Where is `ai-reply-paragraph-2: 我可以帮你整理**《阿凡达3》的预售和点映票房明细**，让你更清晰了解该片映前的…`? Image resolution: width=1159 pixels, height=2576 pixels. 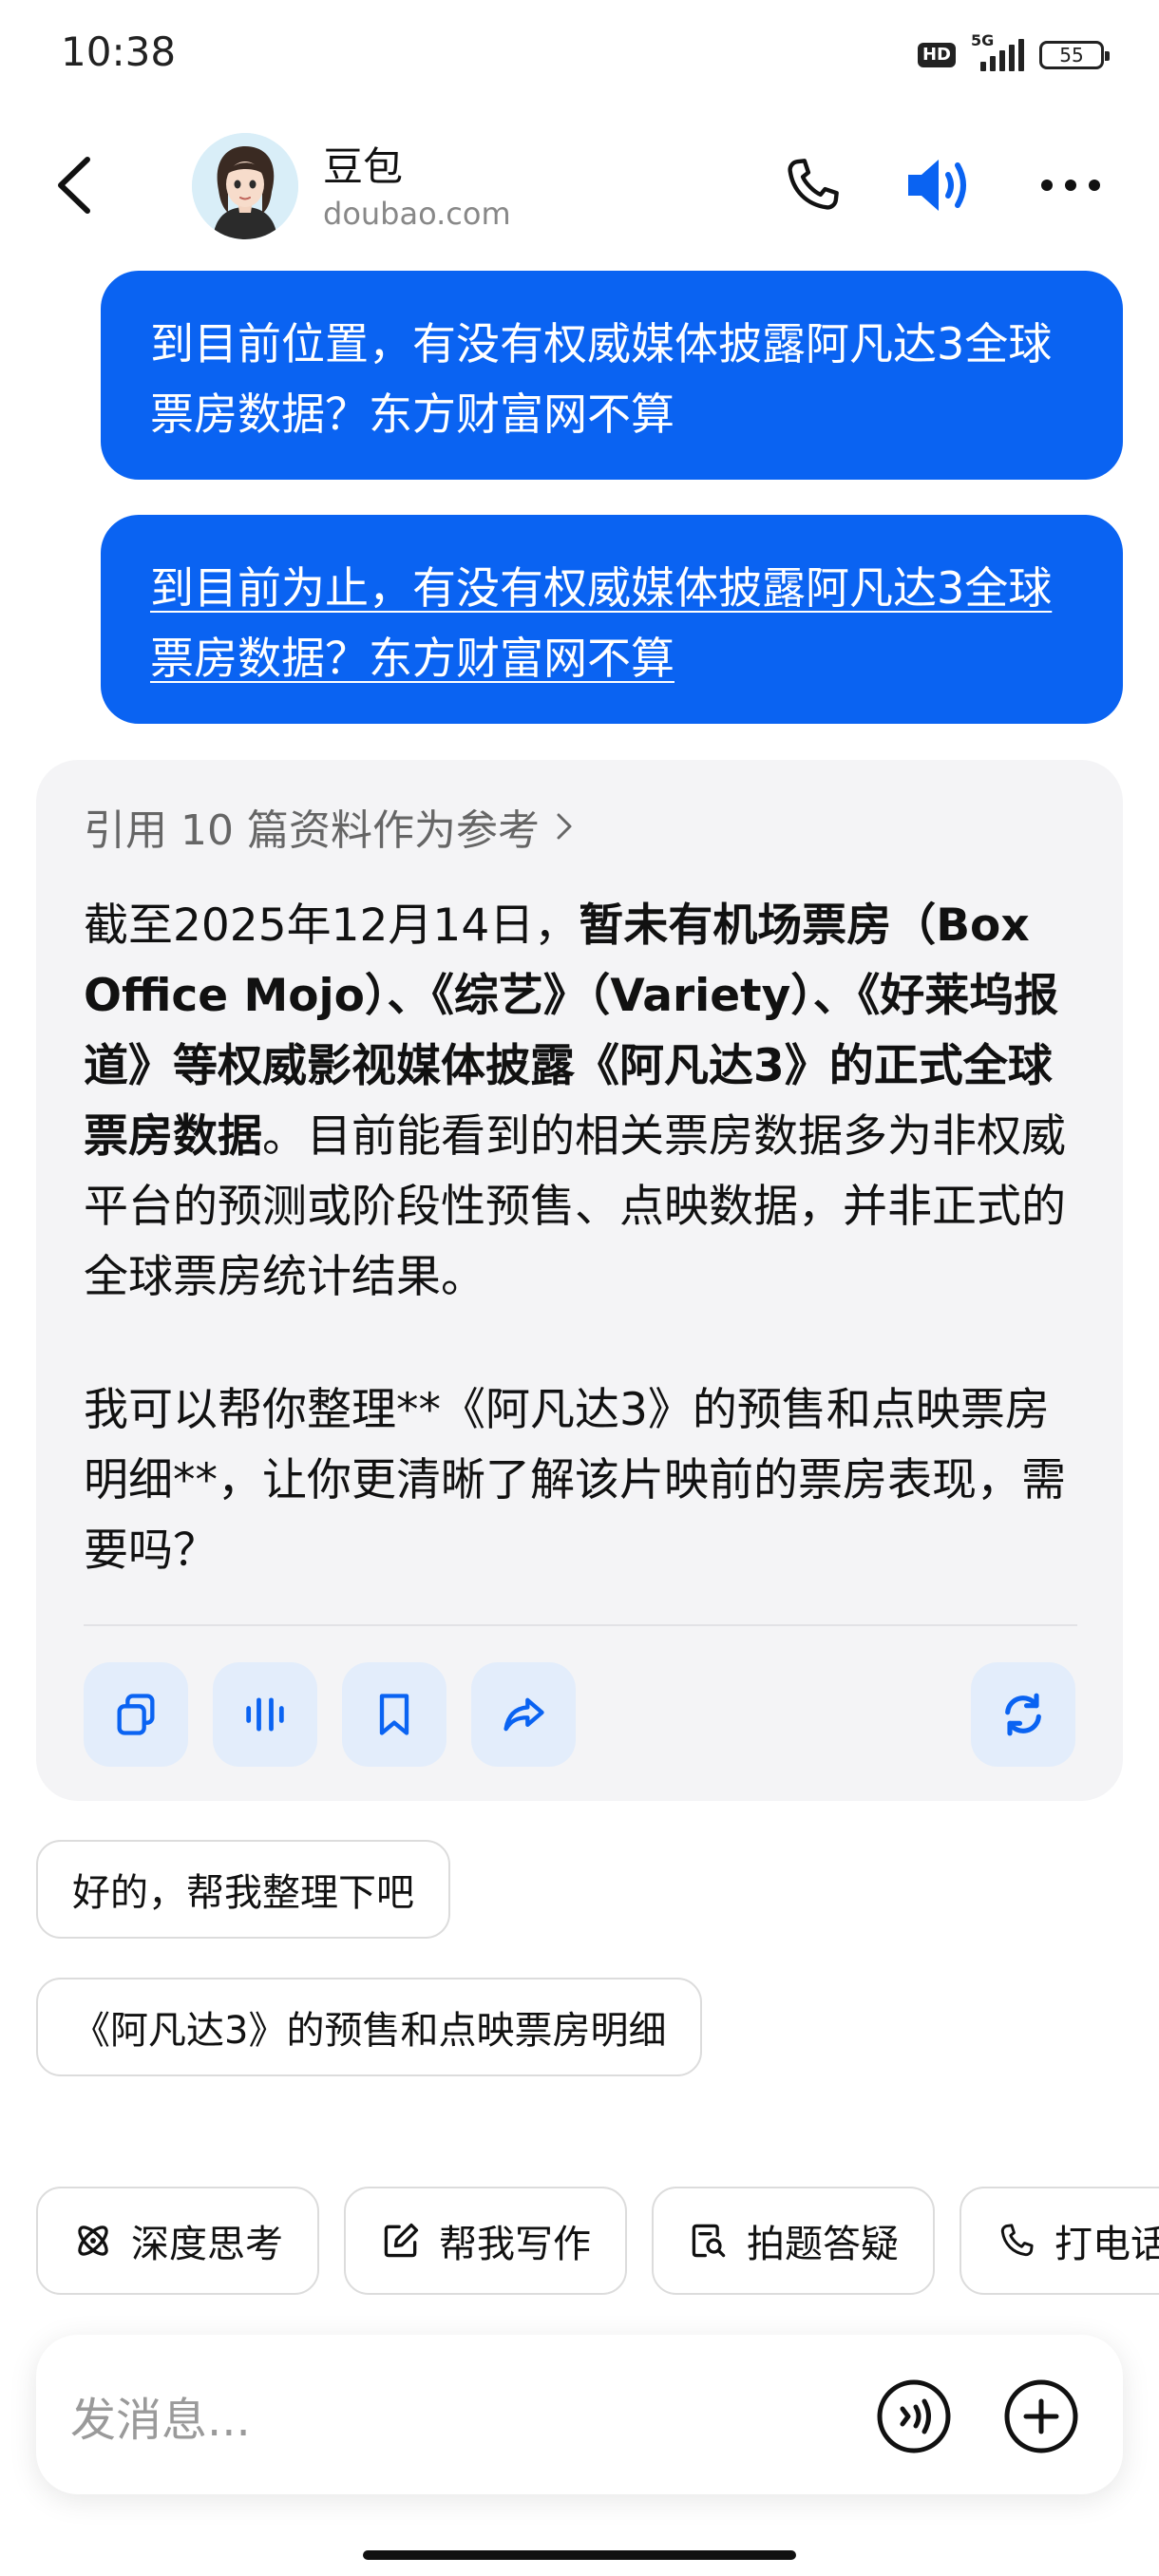
ai-reply-paragraph-2: 我可以帮你整理**《阿凡达3》的预售和点映票房明细**，让你更清晰了解该片映前的… is located at coordinates (575, 1480).